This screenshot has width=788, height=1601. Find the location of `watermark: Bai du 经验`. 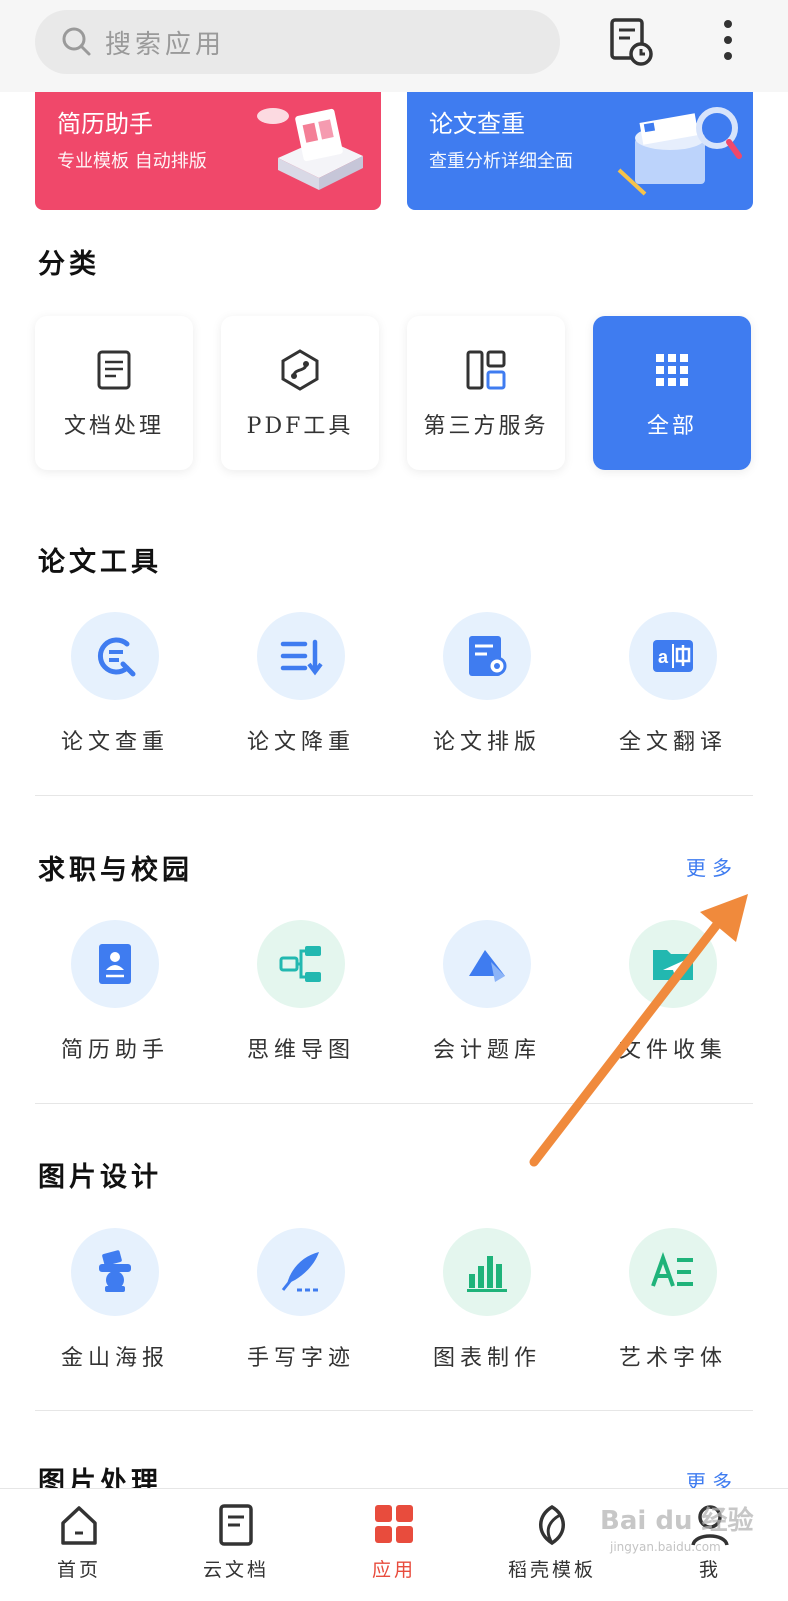

watermark: Bai du 经验 is located at coordinates (677, 1521).